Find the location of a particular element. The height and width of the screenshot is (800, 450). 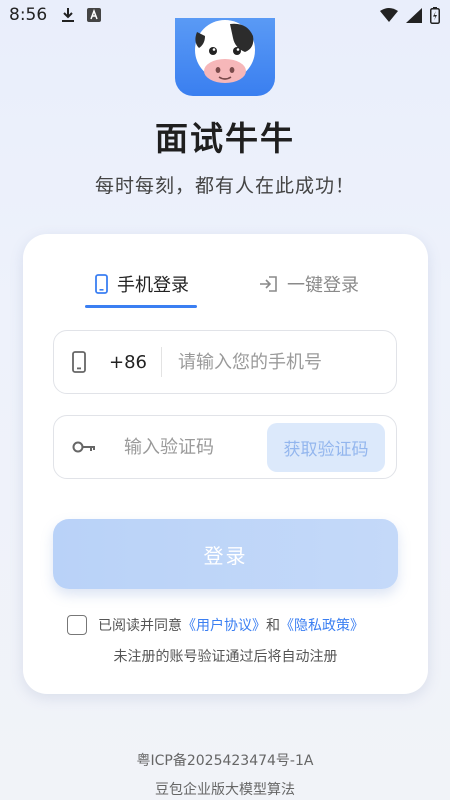

verification-code-input is located at coordinates (194, 447).